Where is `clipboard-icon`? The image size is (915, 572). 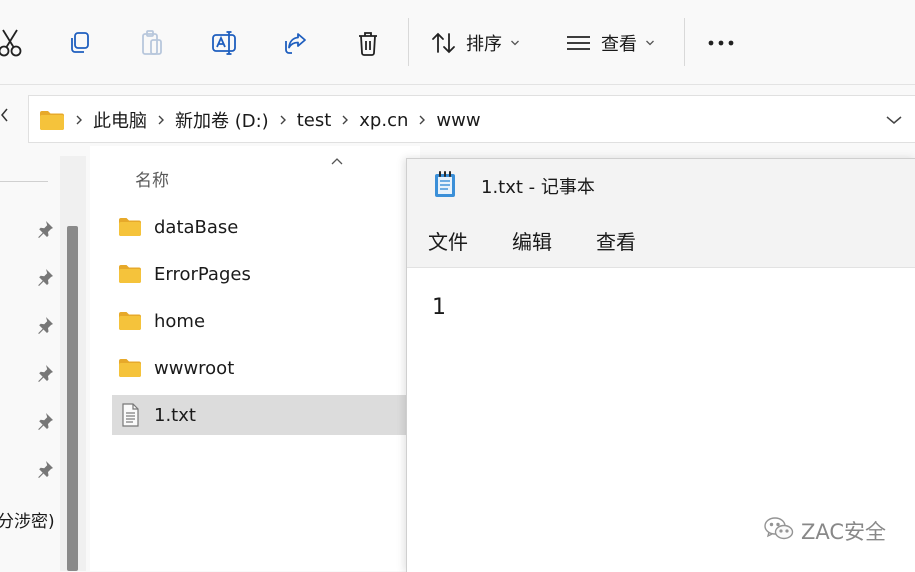
clipboard-icon is located at coordinates (152, 43).